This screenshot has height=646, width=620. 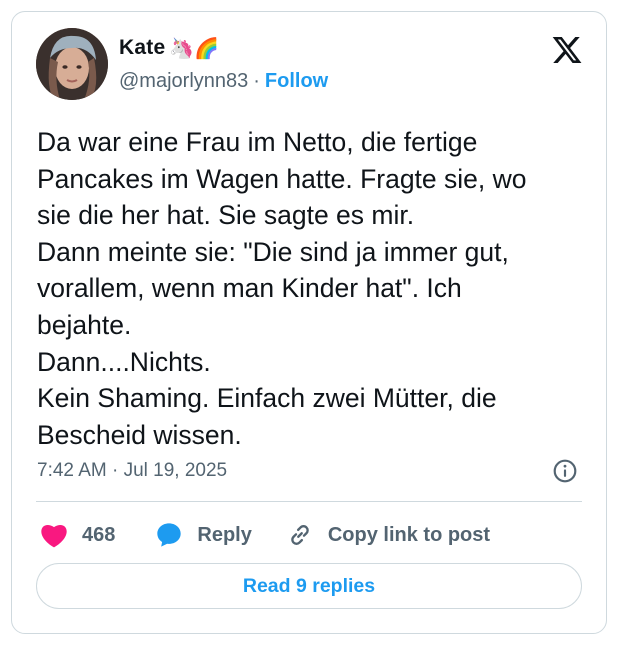 I want to click on reply-button: Reply, so click(x=203, y=535).